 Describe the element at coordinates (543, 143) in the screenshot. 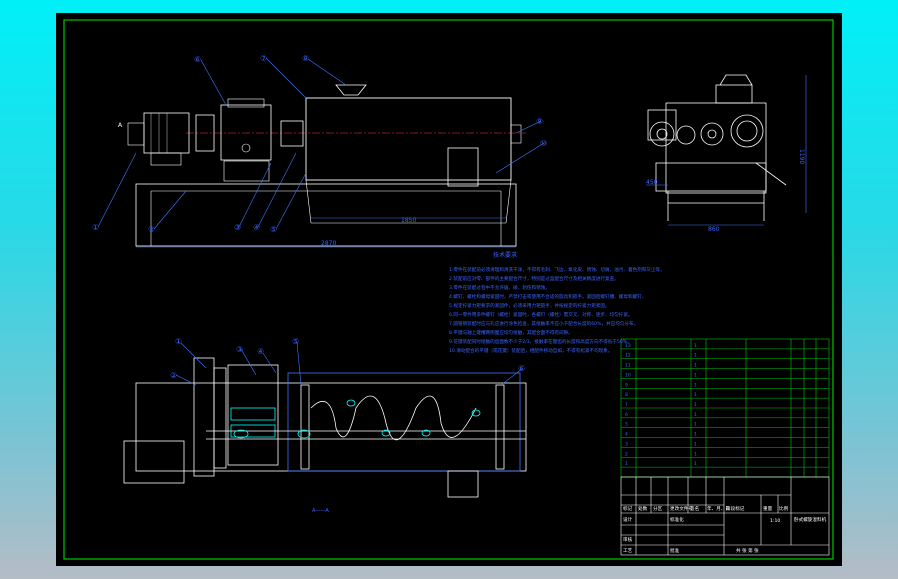

I see `balloon-10: ⑩` at that location.